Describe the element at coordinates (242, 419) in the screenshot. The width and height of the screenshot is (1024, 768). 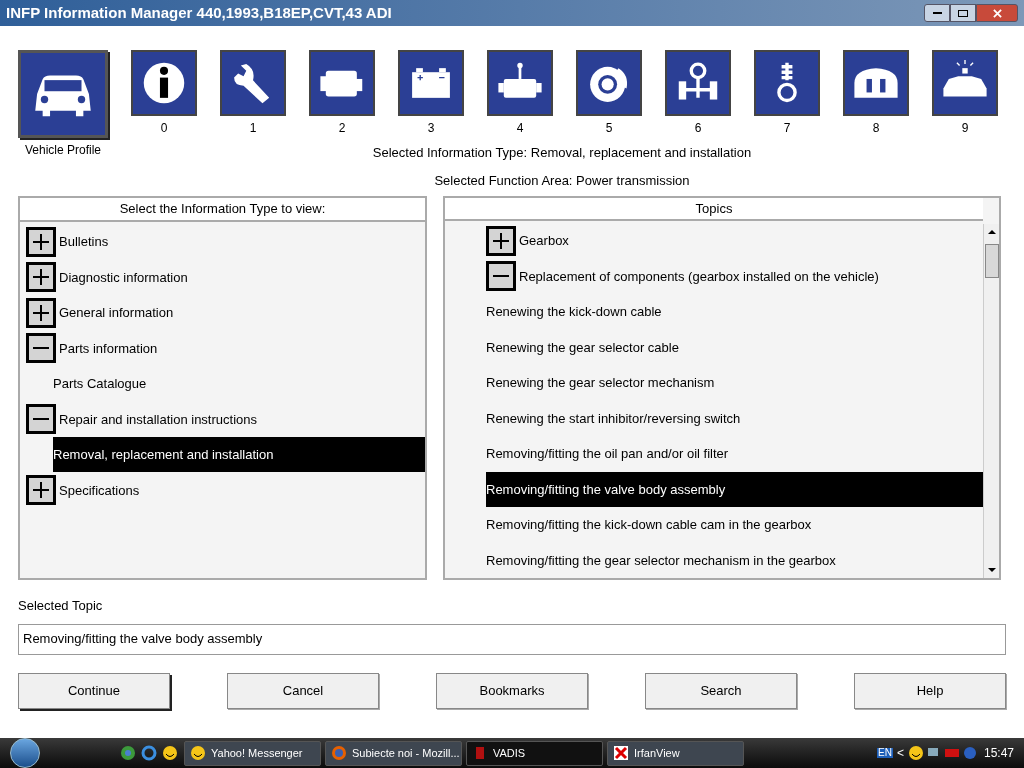
I see `tree-item: Repair and installation instructions` at that location.